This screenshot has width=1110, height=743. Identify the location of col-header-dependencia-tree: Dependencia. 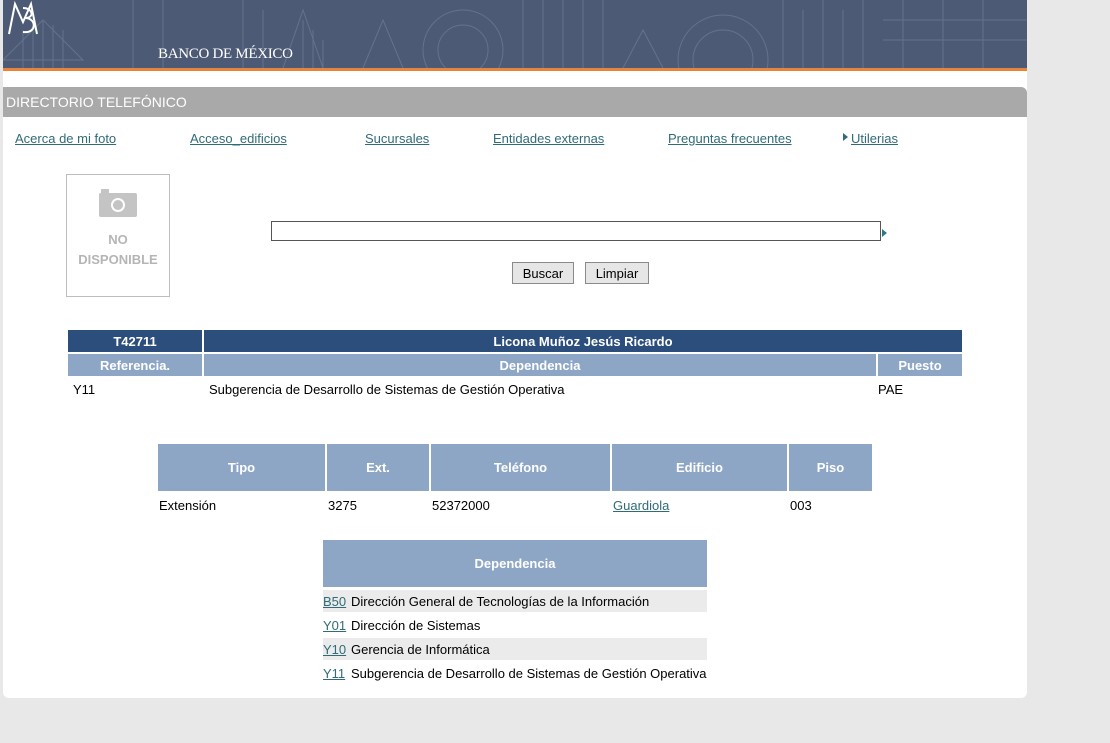
(515, 563).